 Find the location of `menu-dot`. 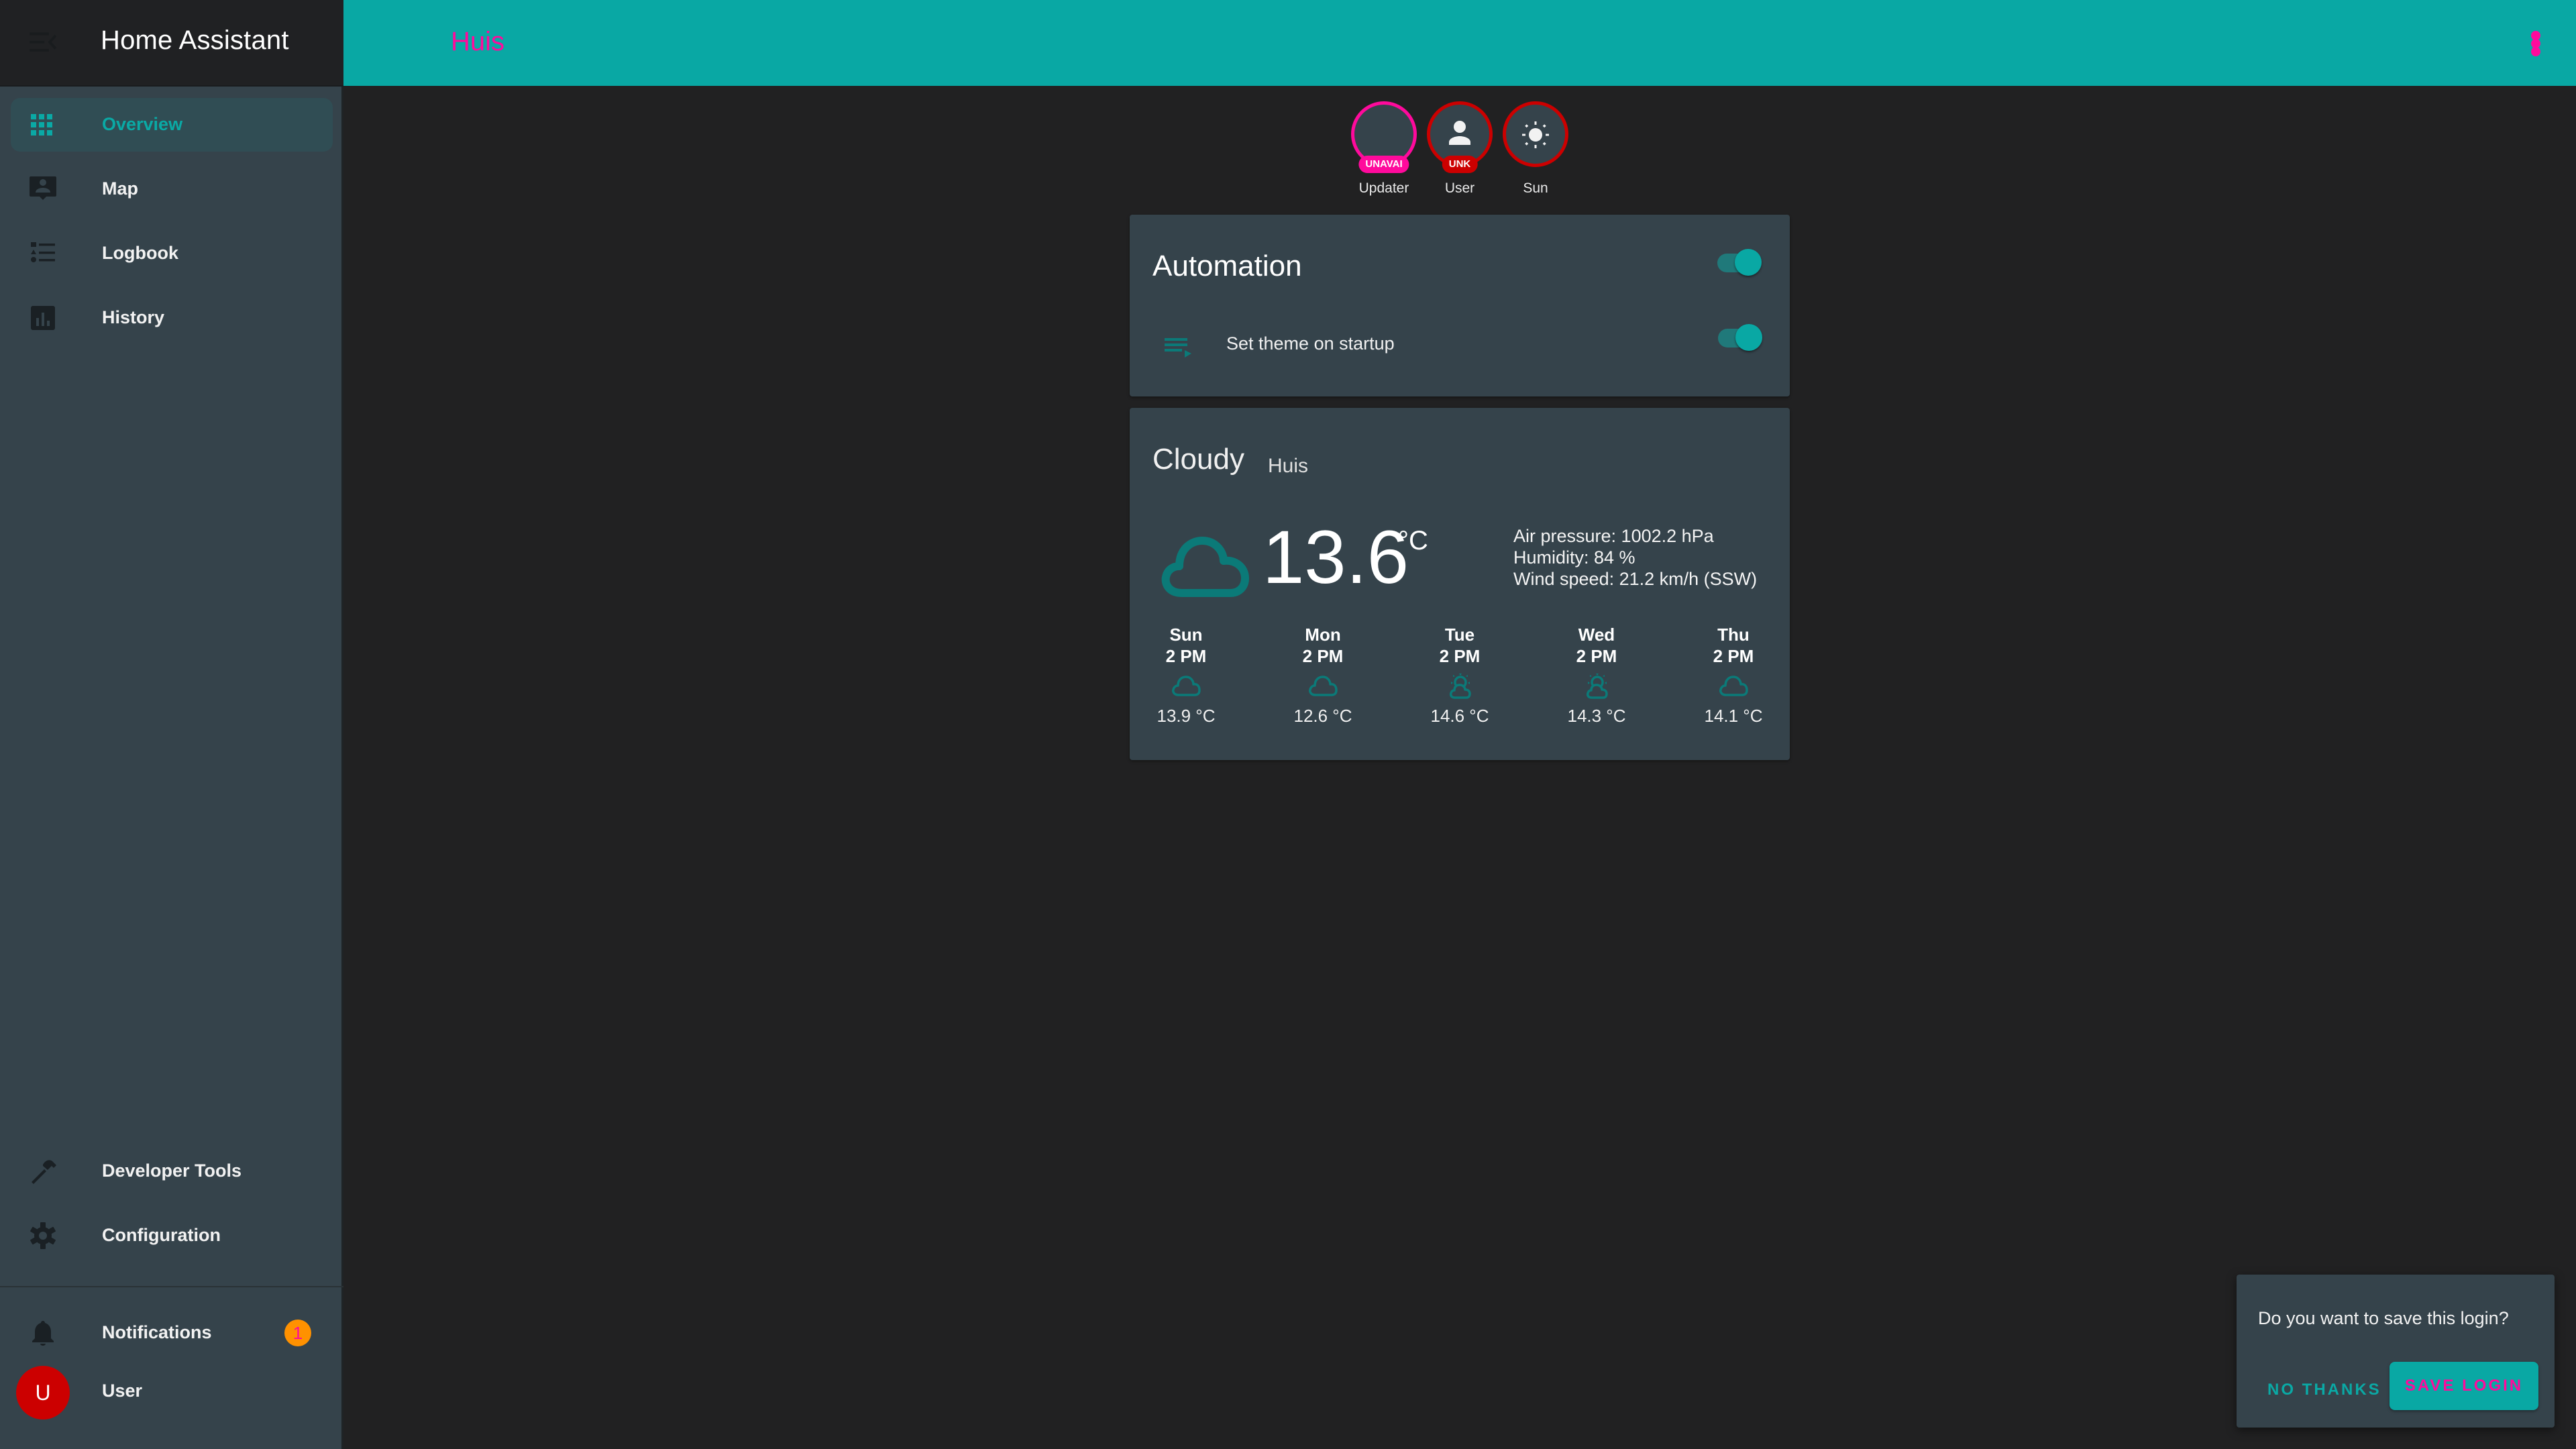

menu-dot is located at coordinates (2535, 51).